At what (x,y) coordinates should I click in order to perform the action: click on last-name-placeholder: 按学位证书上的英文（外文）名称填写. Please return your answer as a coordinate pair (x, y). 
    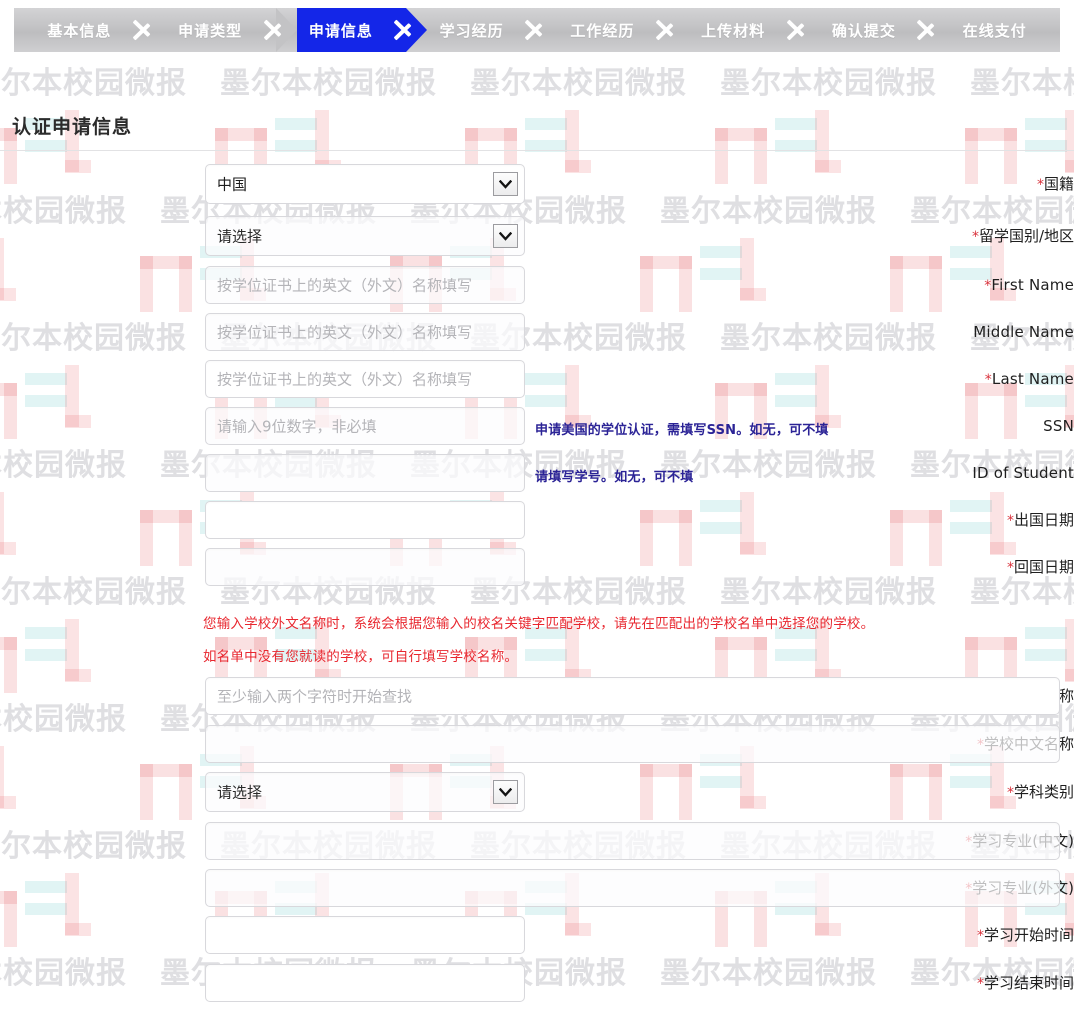
    Looking at the image, I should click on (345, 379).